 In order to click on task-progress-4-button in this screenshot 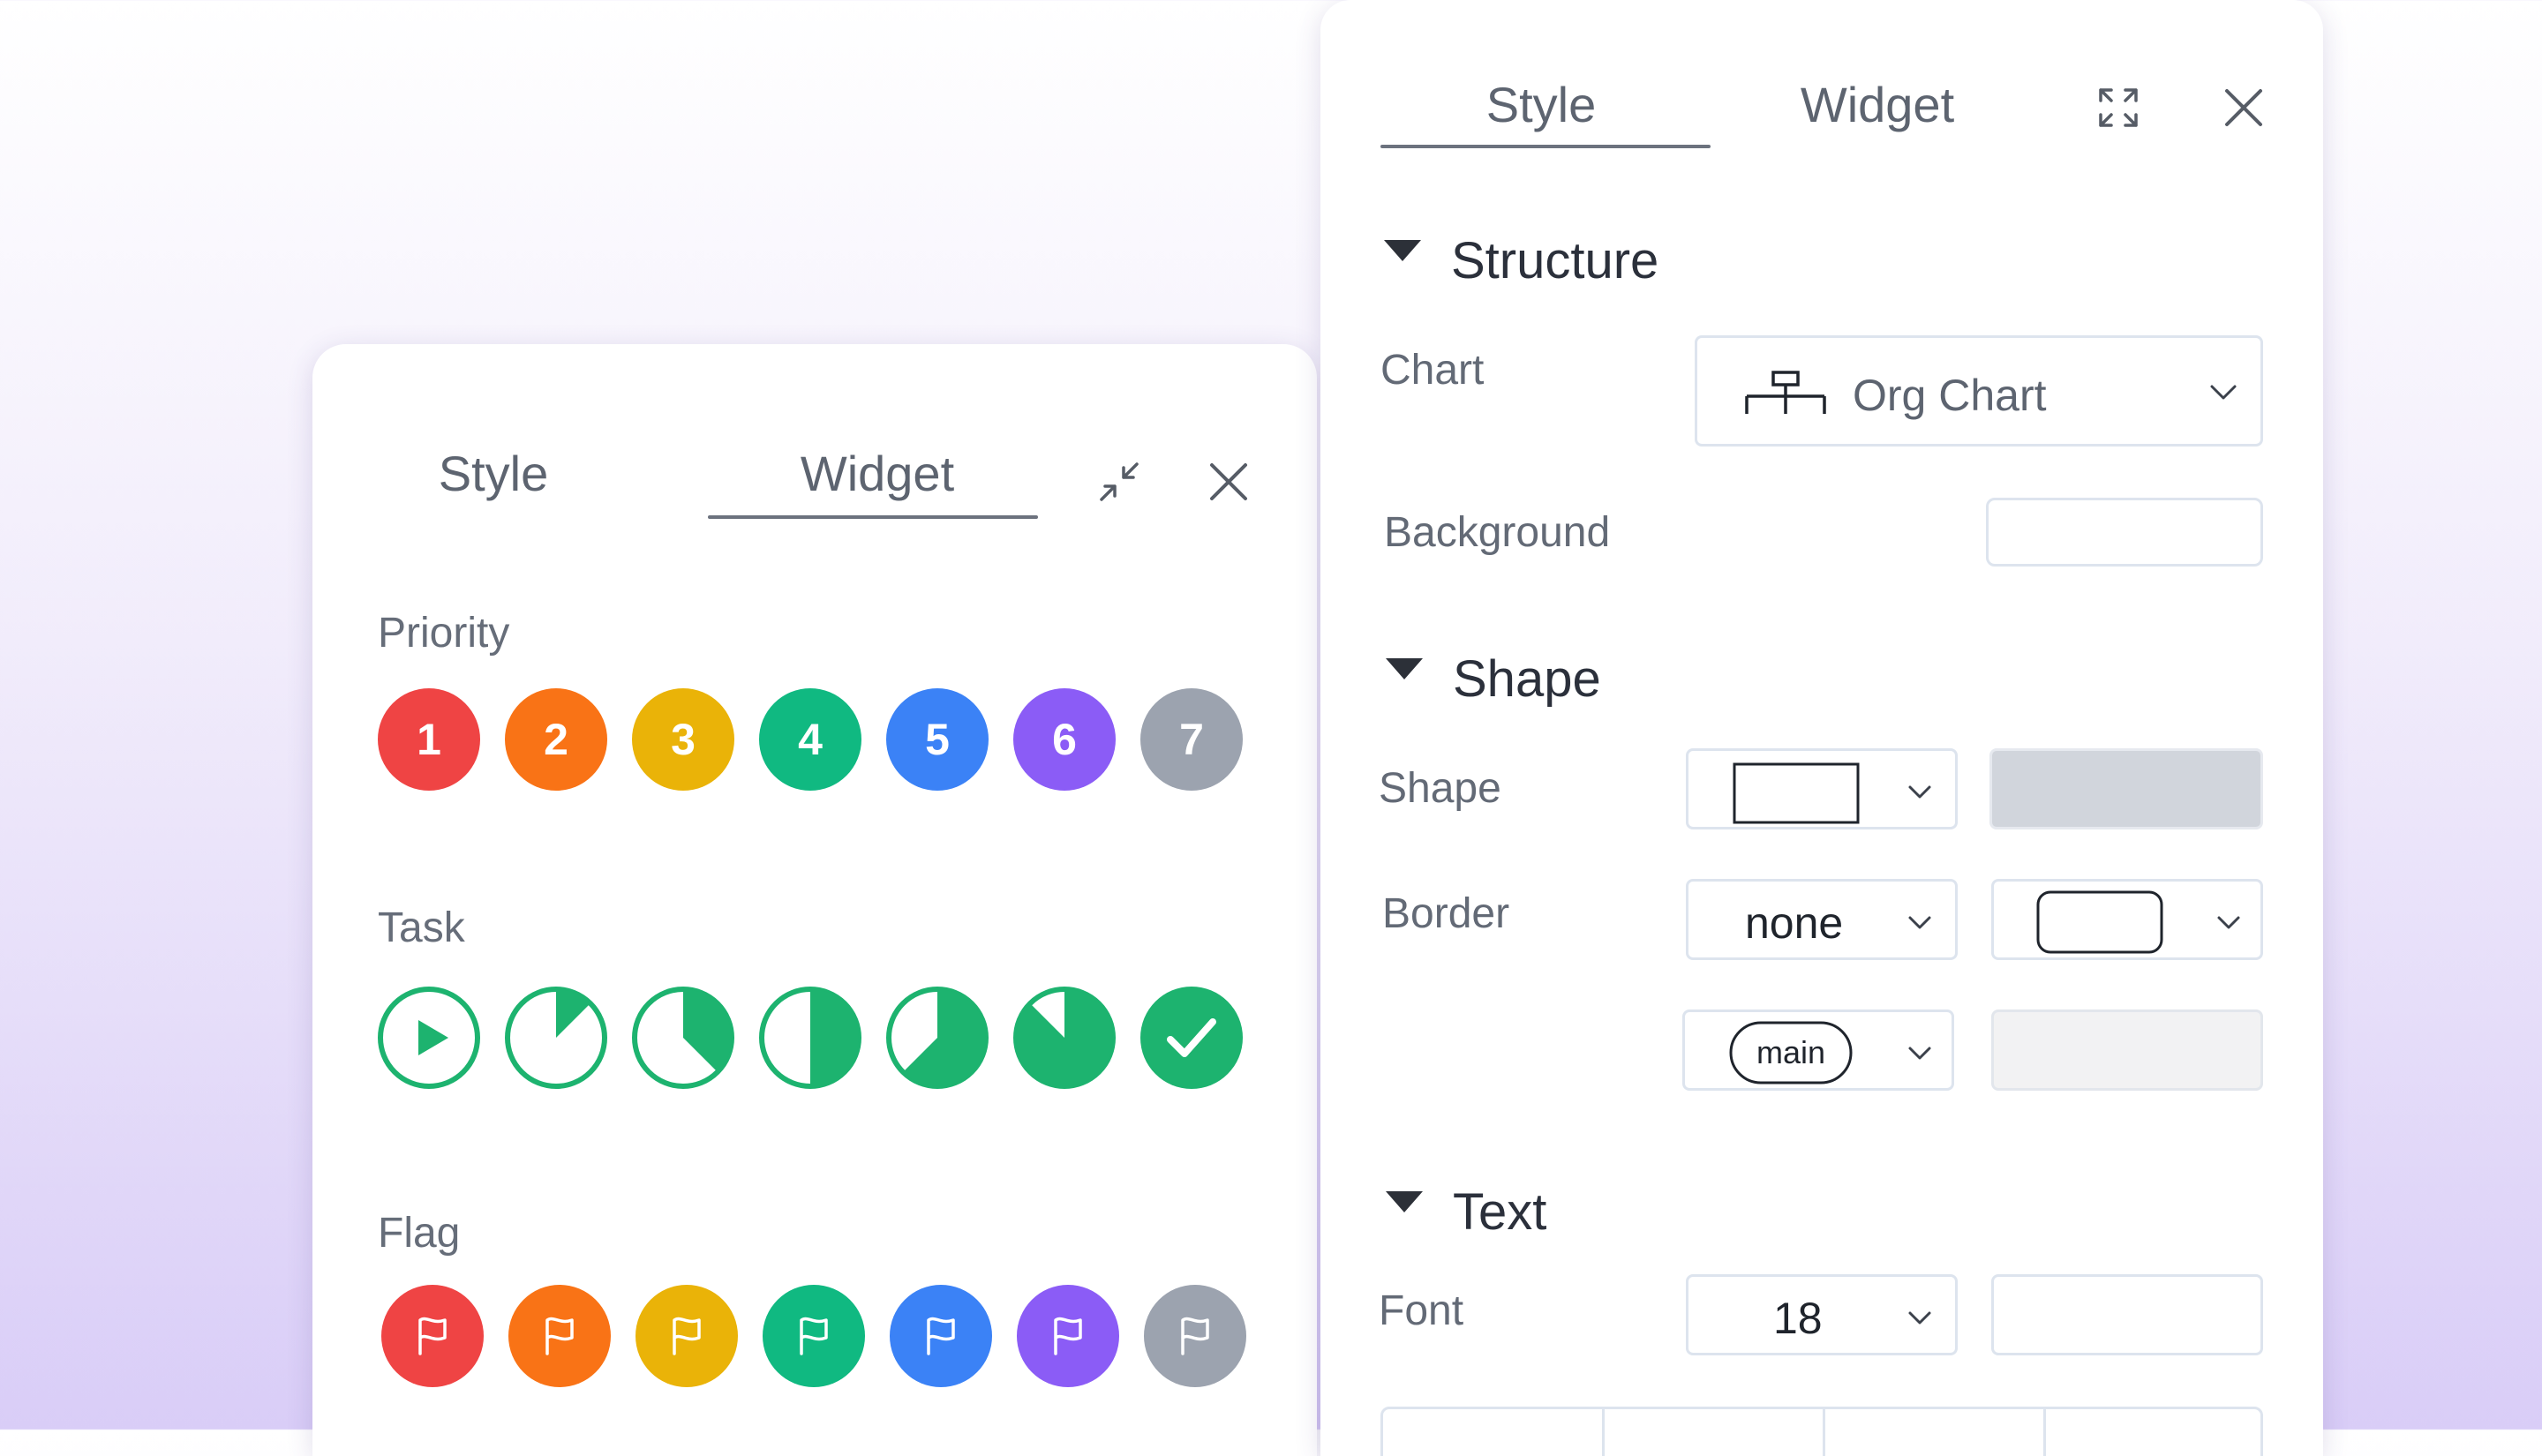, I will do `click(937, 1038)`.